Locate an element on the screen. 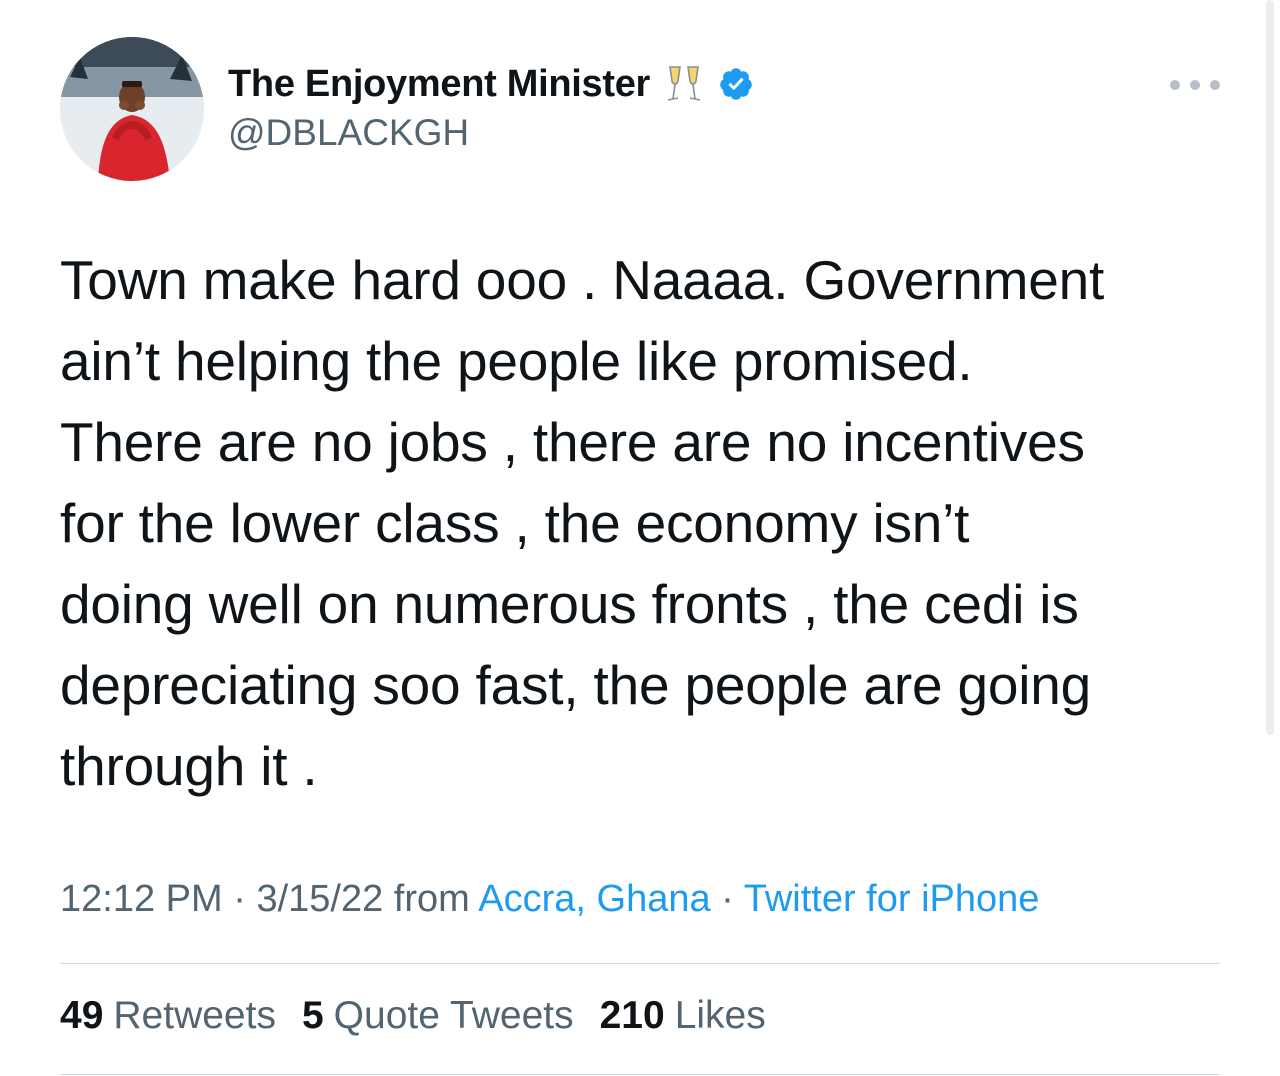 The height and width of the screenshot is (1076, 1280). avatar-photo is located at coordinates (132, 109).